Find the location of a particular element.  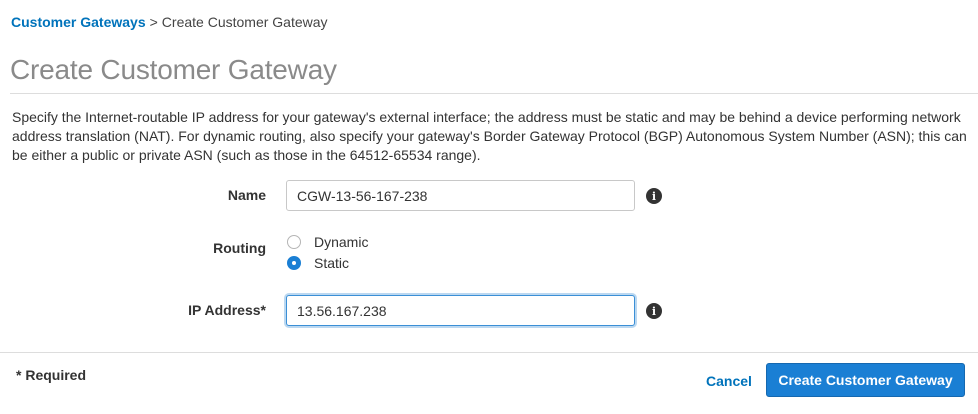

routing-option-static: Static is located at coordinates (318, 263).